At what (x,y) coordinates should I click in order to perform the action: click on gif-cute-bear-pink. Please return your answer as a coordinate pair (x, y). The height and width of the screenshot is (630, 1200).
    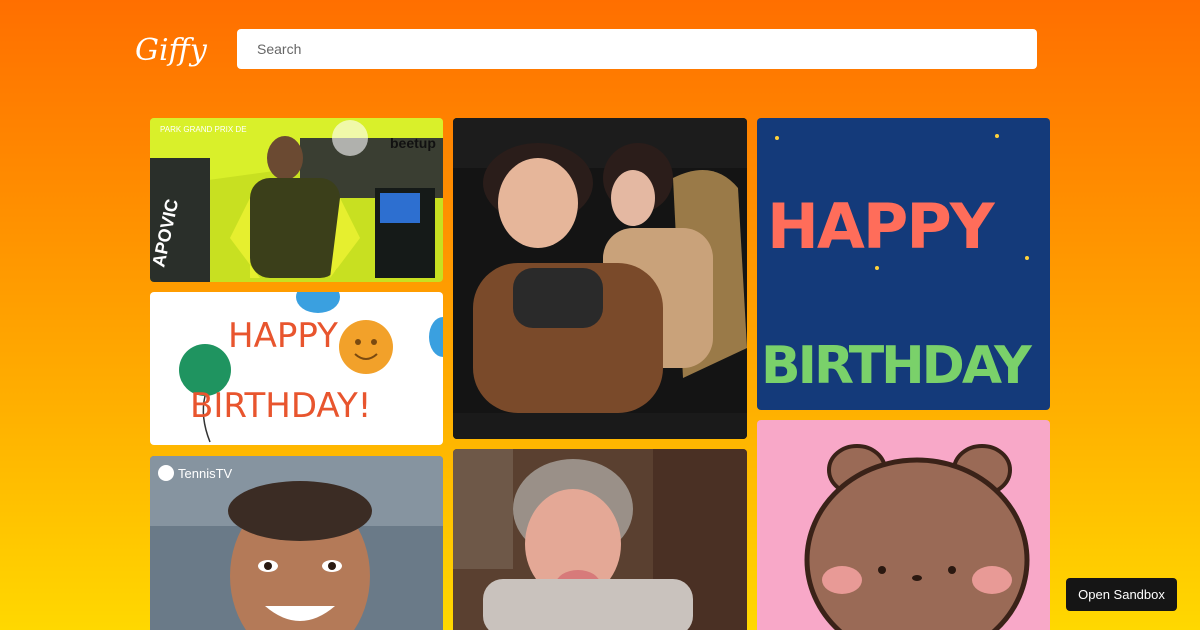
    Looking at the image, I should click on (903, 525).